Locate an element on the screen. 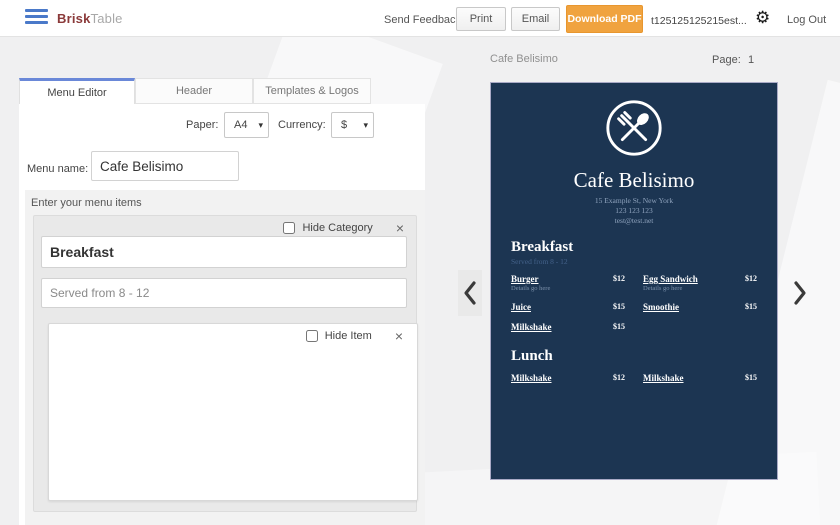  tab-templates-logos: Templates & Logos is located at coordinates (312, 91).